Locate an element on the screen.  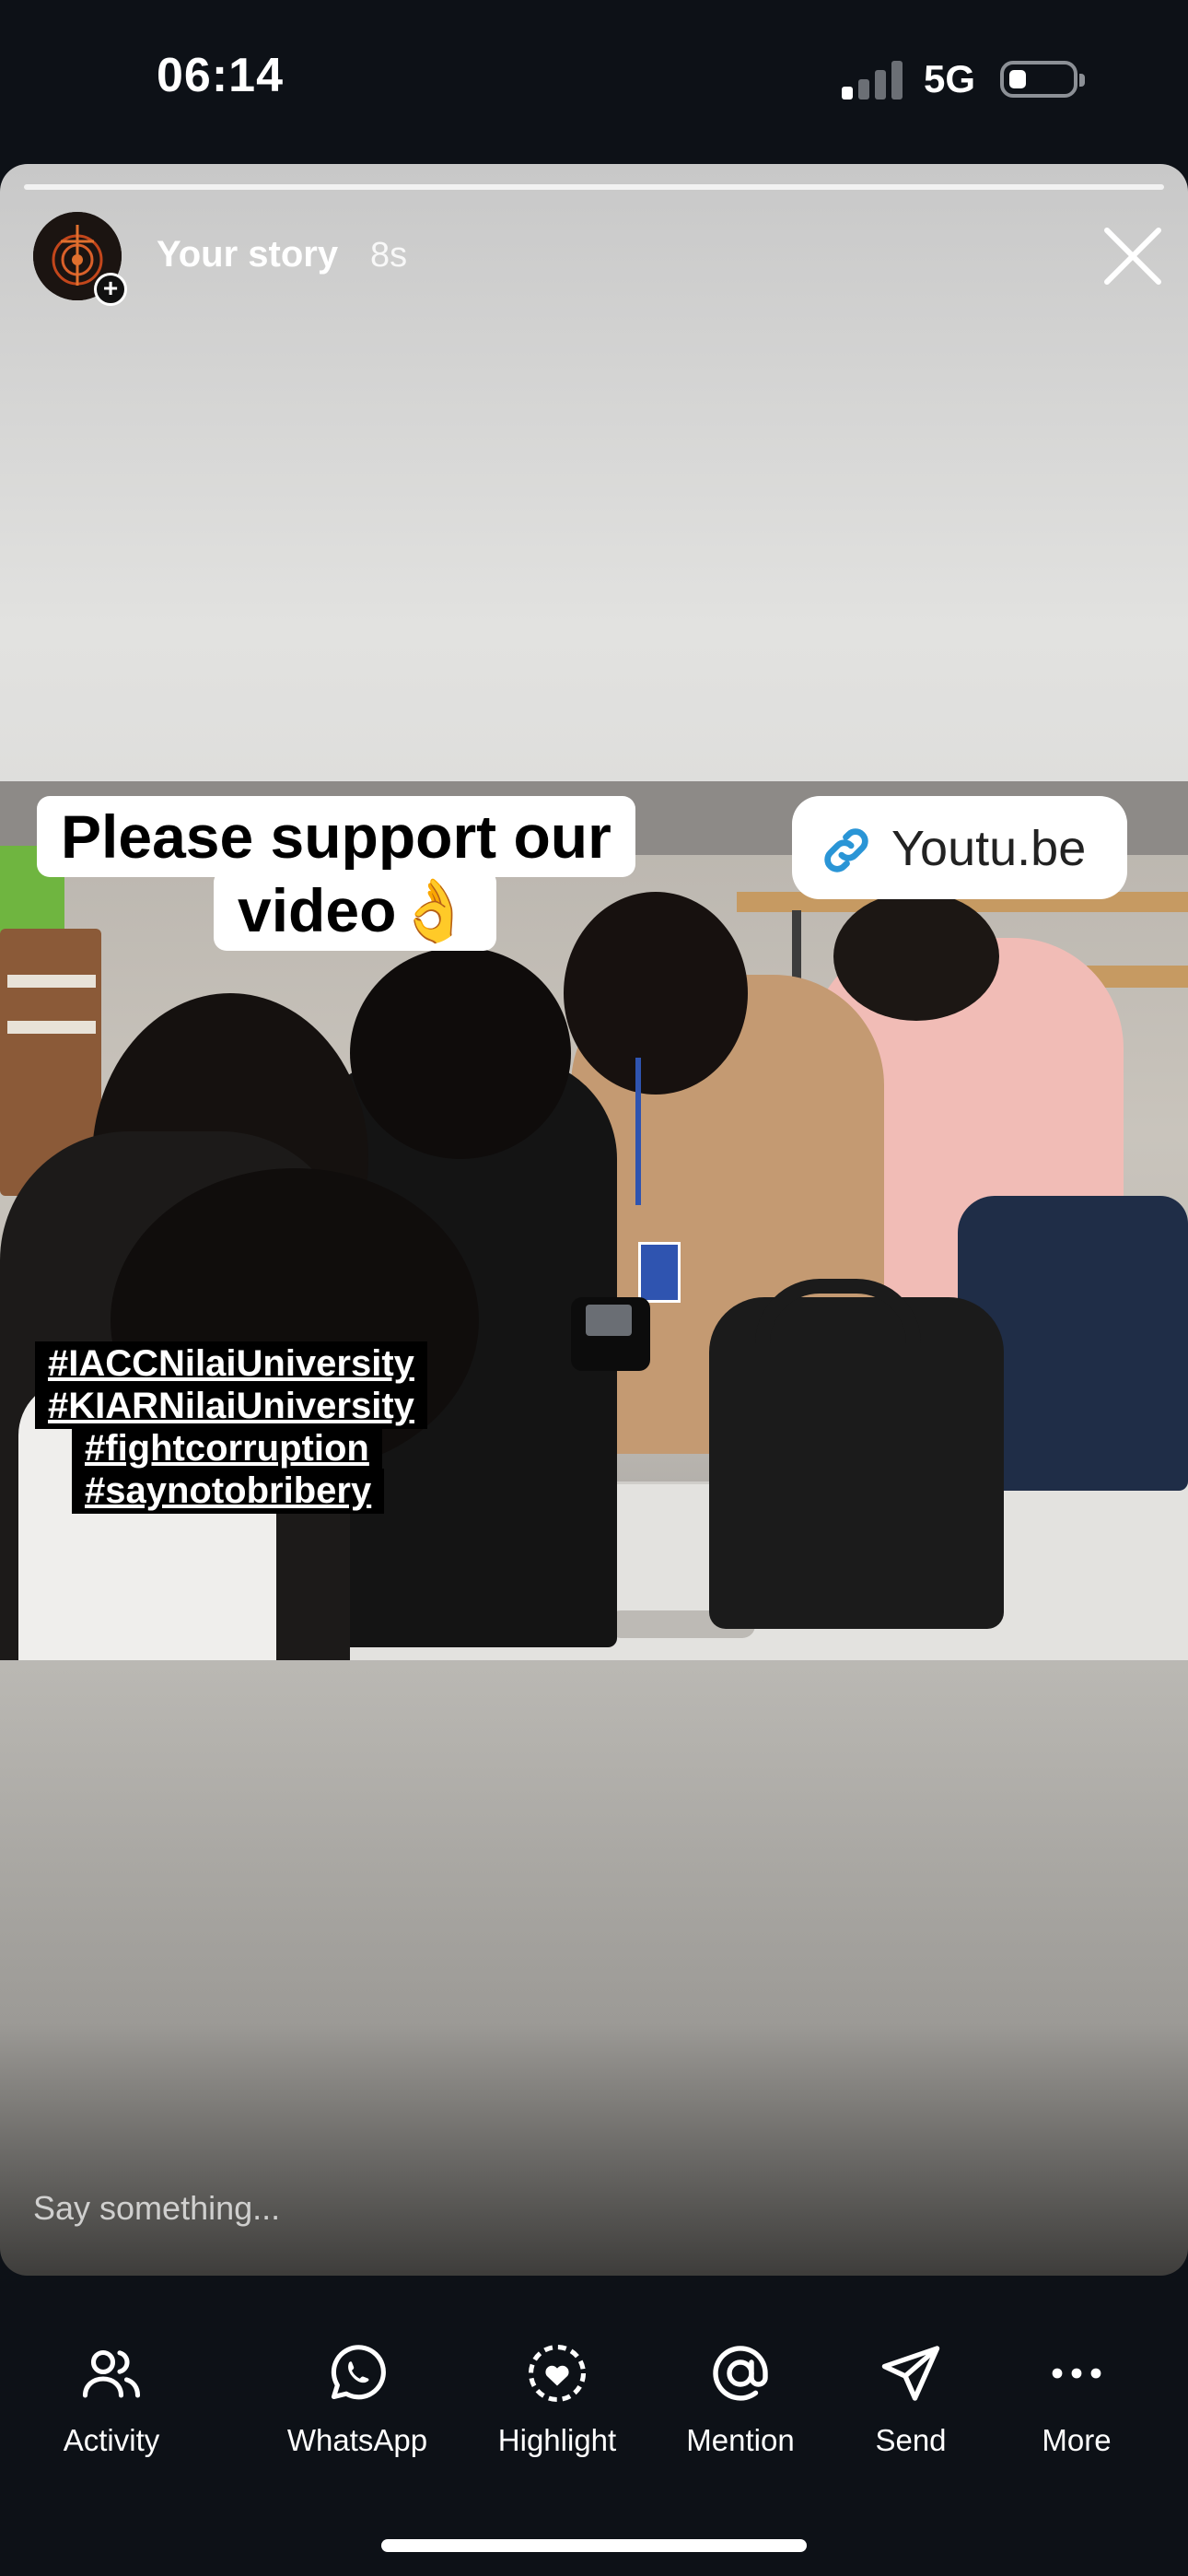
action-activity: Activity is located at coordinates (111, 2399).